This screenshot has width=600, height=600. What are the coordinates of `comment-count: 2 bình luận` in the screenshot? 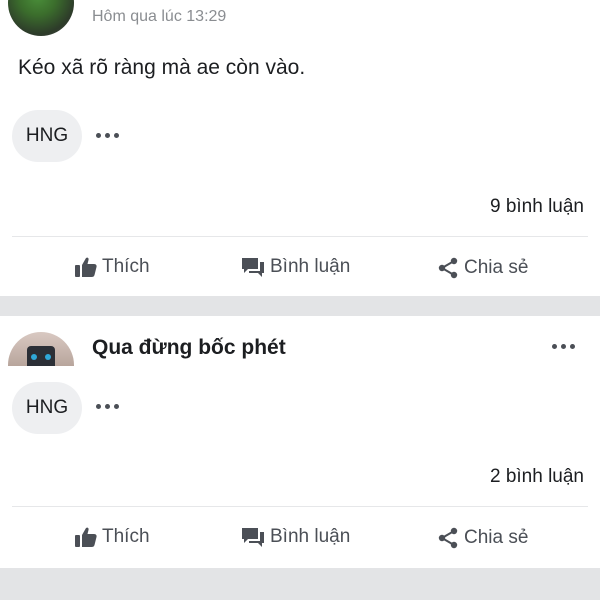 It's located at (537, 477).